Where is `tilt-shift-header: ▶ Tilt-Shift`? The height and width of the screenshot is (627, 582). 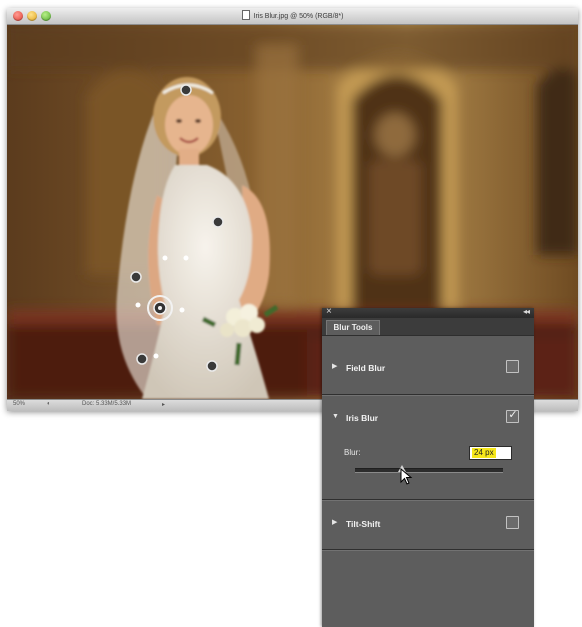 tilt-shift-header: ▶ Tilt-Shift is located at coordinates (356, 523).